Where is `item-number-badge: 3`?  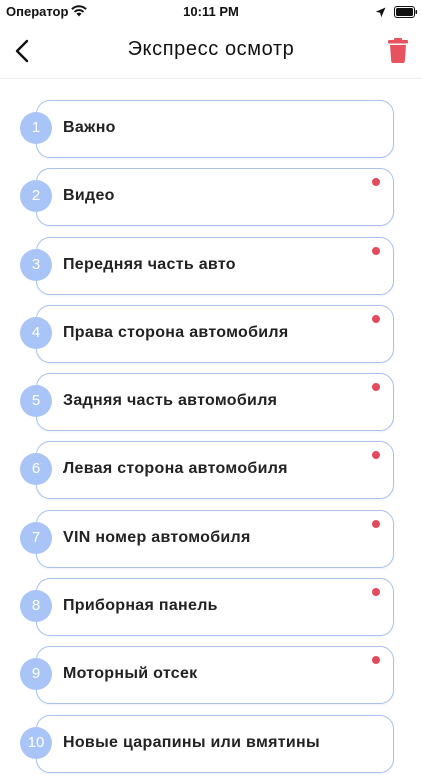 item-number-badge: 3 is located at coordinates (36, 264).